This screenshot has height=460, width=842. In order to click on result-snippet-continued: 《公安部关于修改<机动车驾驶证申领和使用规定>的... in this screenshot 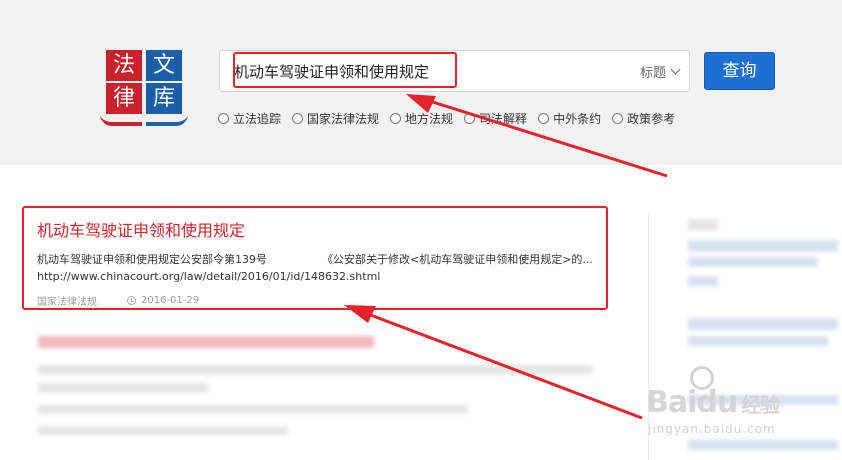, I will do `click(457, 259)`.